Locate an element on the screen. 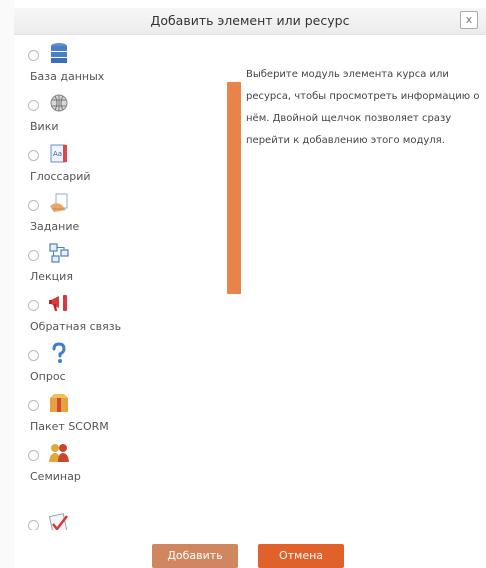  module-item-survey: Опрос is located at coordinates (122, 367).